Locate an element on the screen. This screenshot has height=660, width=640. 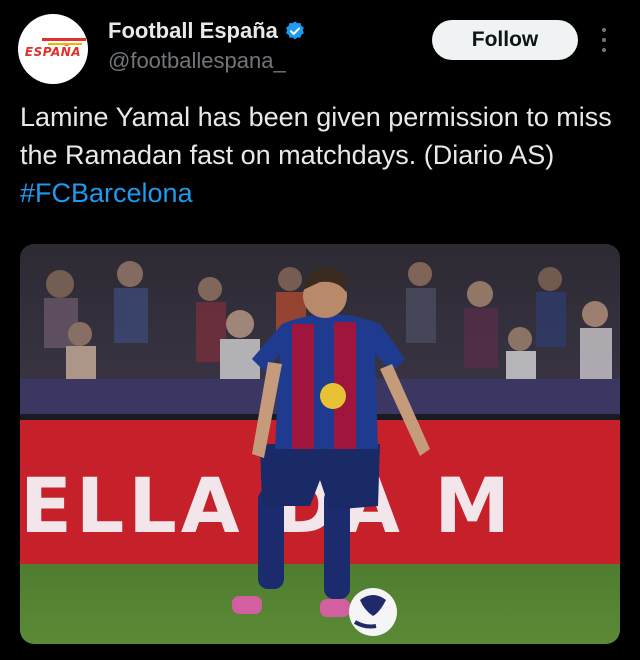
handle: @footballespana_ is located at coordinates (197, 61).